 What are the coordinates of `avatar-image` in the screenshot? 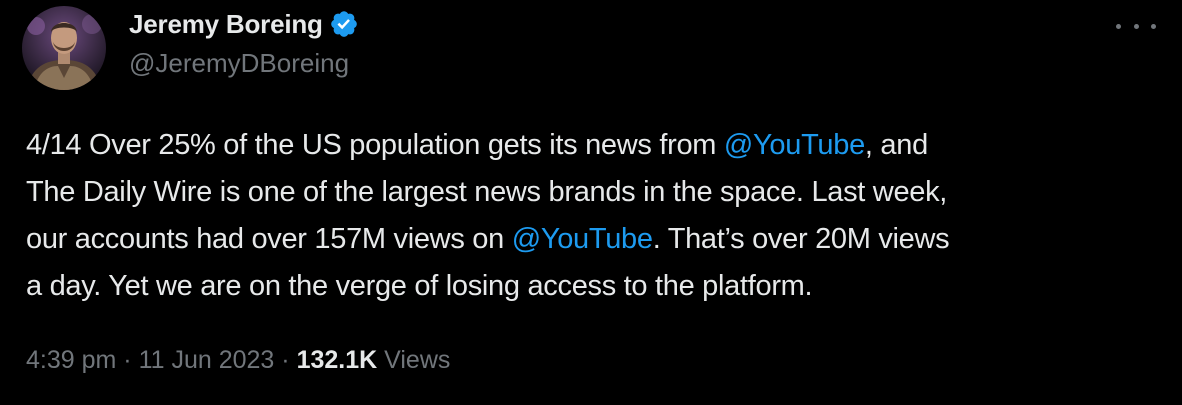 It's located at (64, 48).